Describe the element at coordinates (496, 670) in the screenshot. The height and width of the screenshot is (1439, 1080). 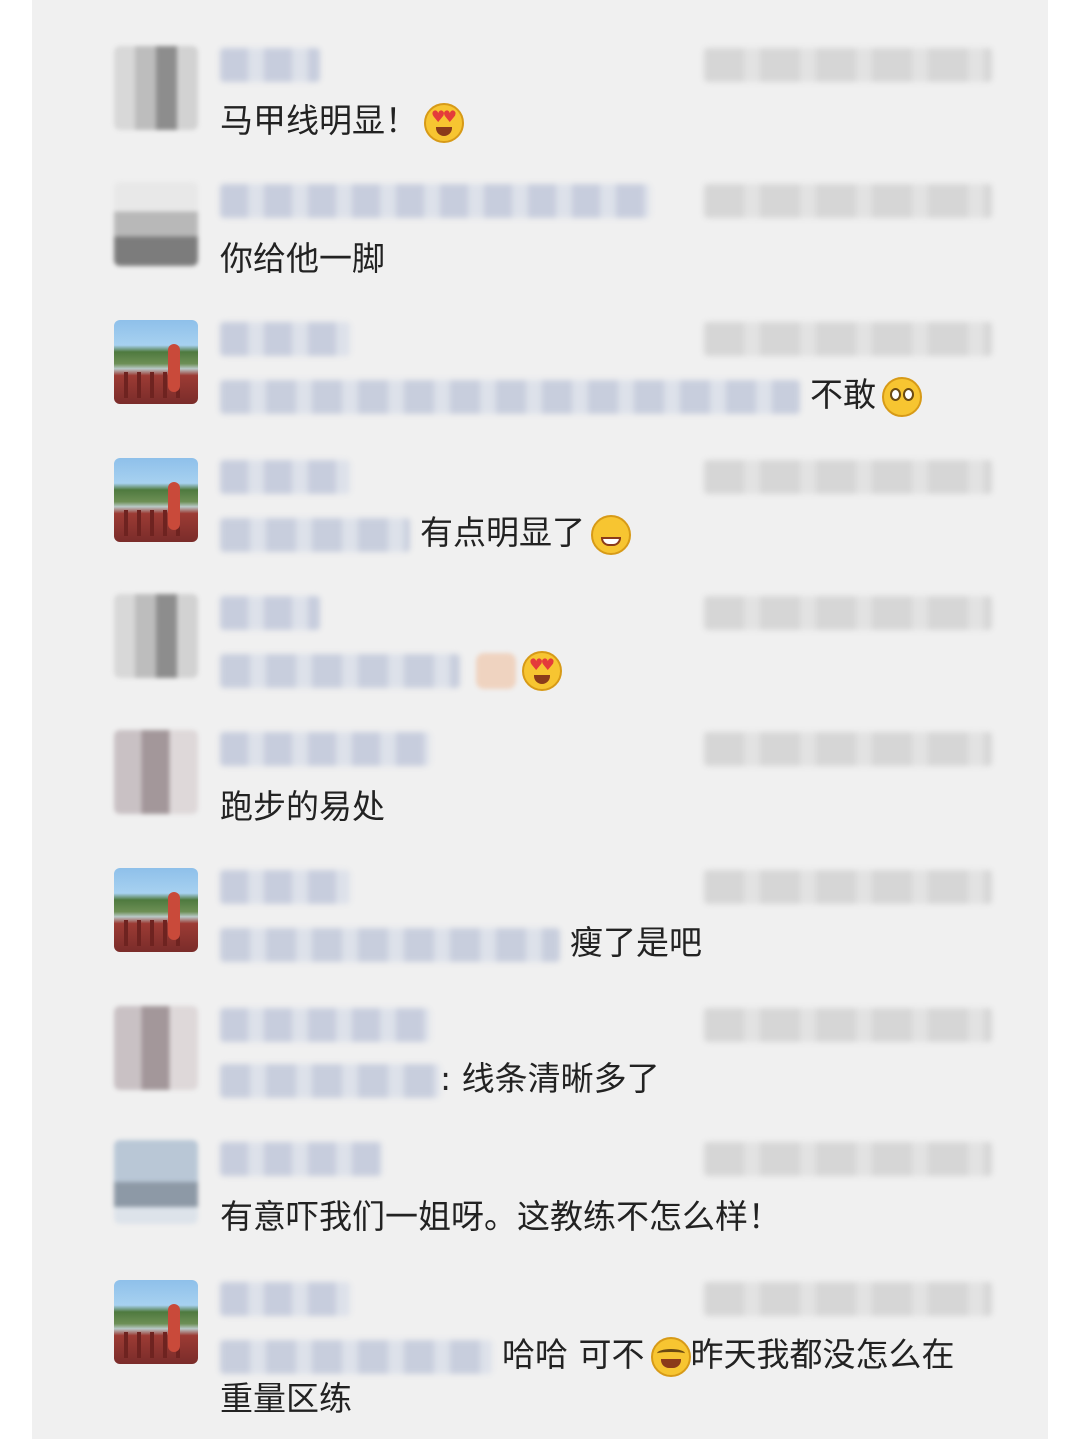
I see `thumbs-up-icon` at that location.